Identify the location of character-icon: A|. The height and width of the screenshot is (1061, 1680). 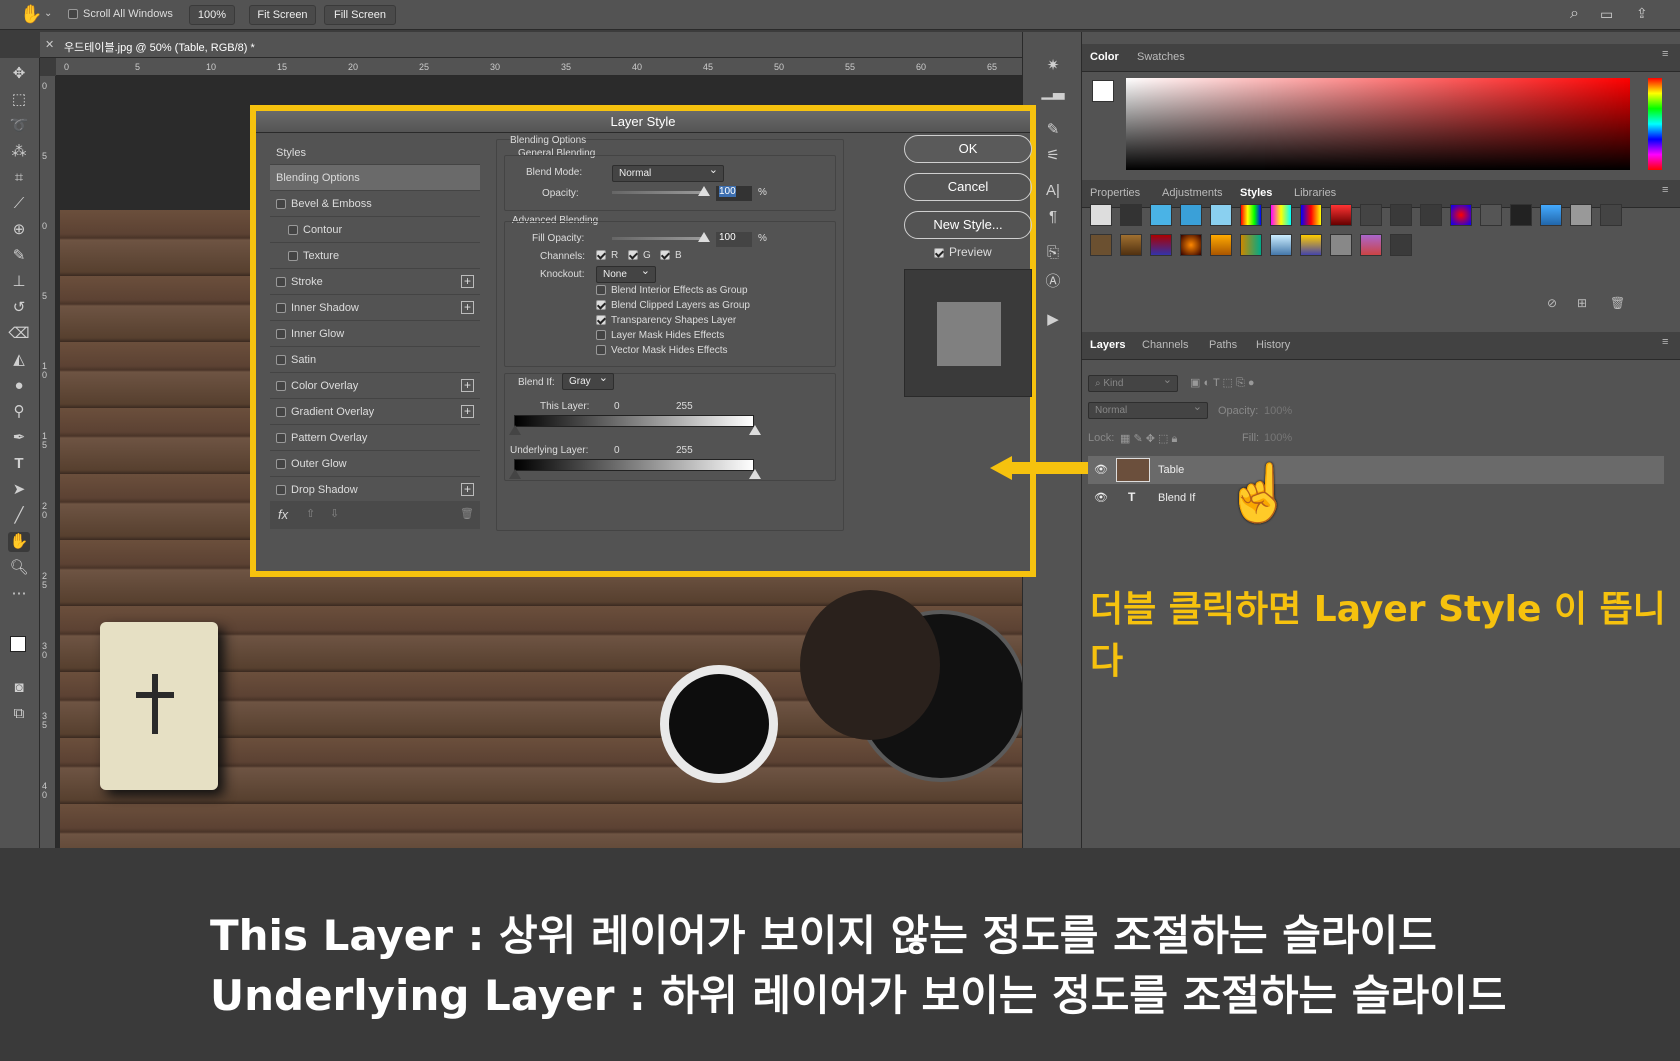
(1053, 190).